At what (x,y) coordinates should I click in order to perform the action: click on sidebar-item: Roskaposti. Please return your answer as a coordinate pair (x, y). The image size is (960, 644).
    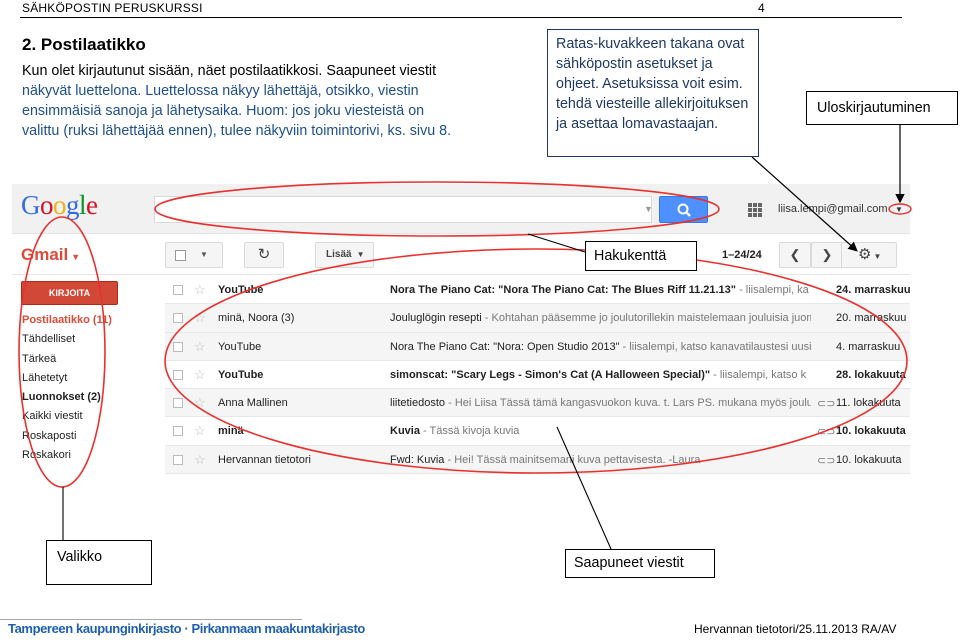
    Looking at the image, I should click on (67, 439).